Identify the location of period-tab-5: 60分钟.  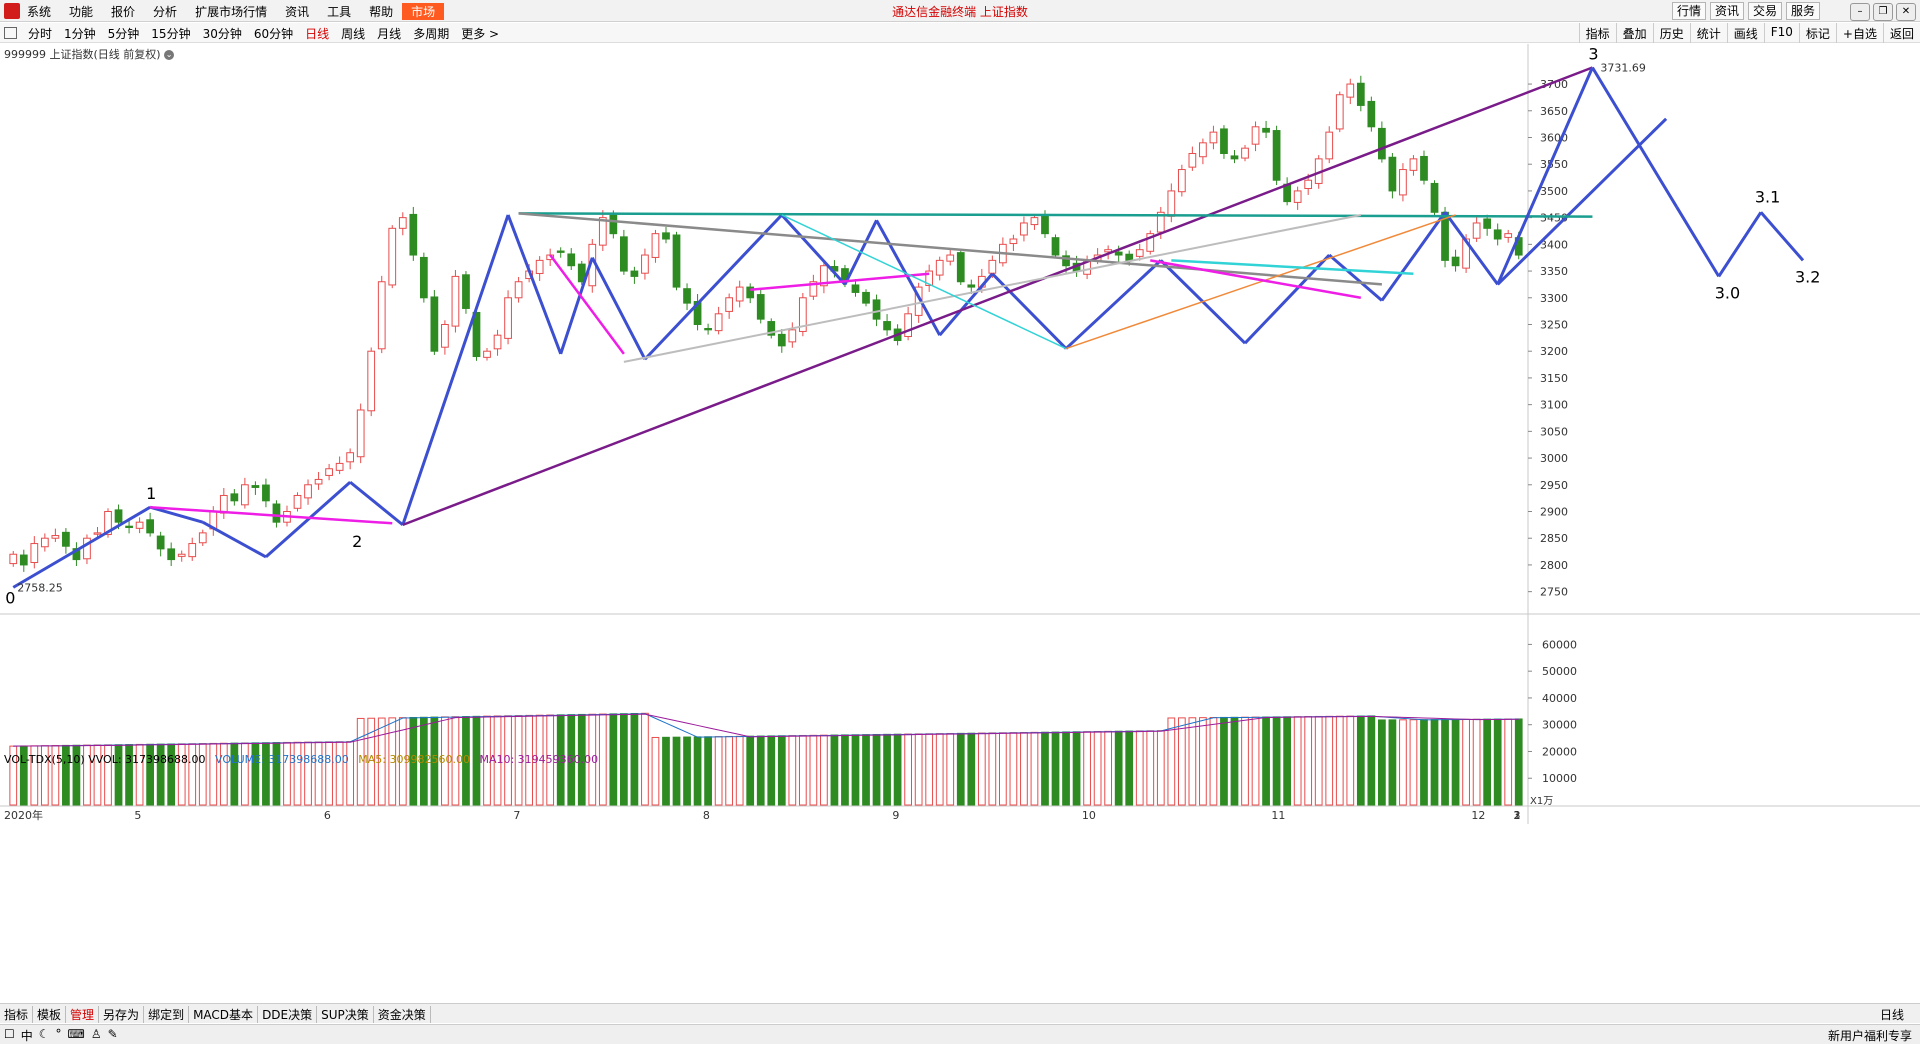
(273, 33).